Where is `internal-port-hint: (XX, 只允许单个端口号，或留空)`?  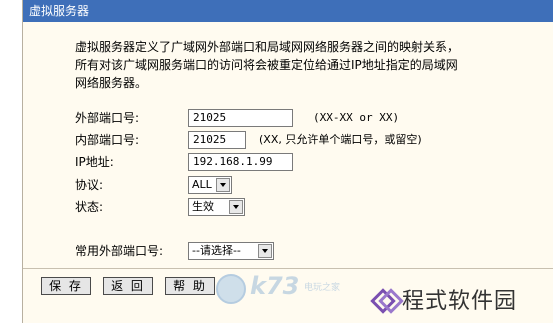
internal-port-hint: (XX, 只允许单个端口号，或留空) is located at coordinates (340, 139).